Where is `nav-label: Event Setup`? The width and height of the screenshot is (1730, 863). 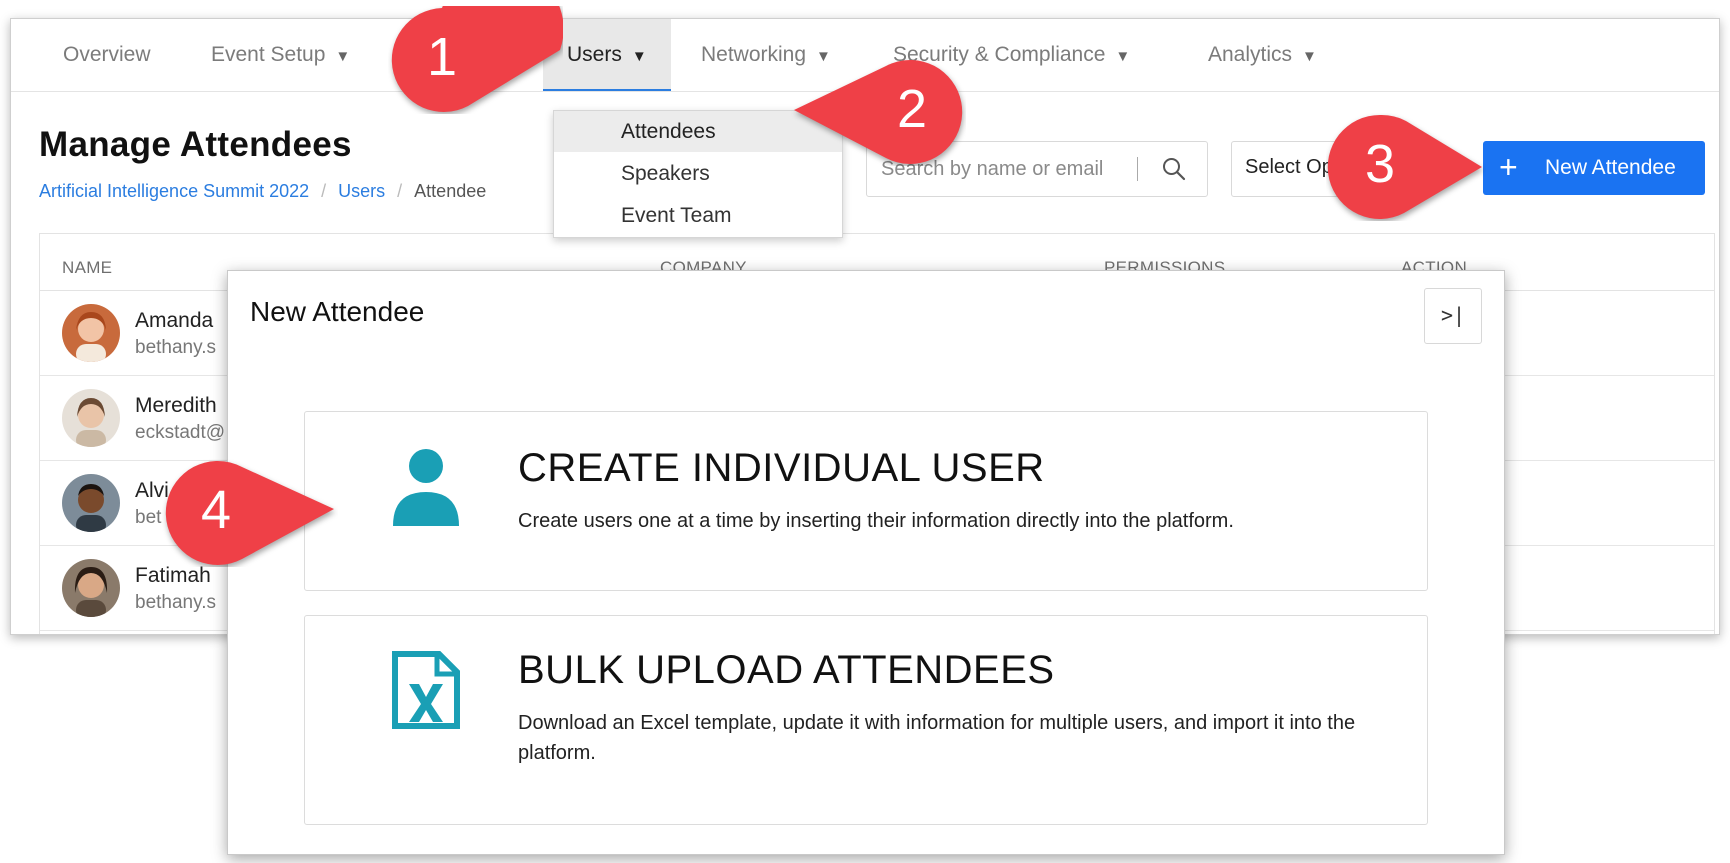
nav-label: Event Setup is located at coordinates (268, 54).